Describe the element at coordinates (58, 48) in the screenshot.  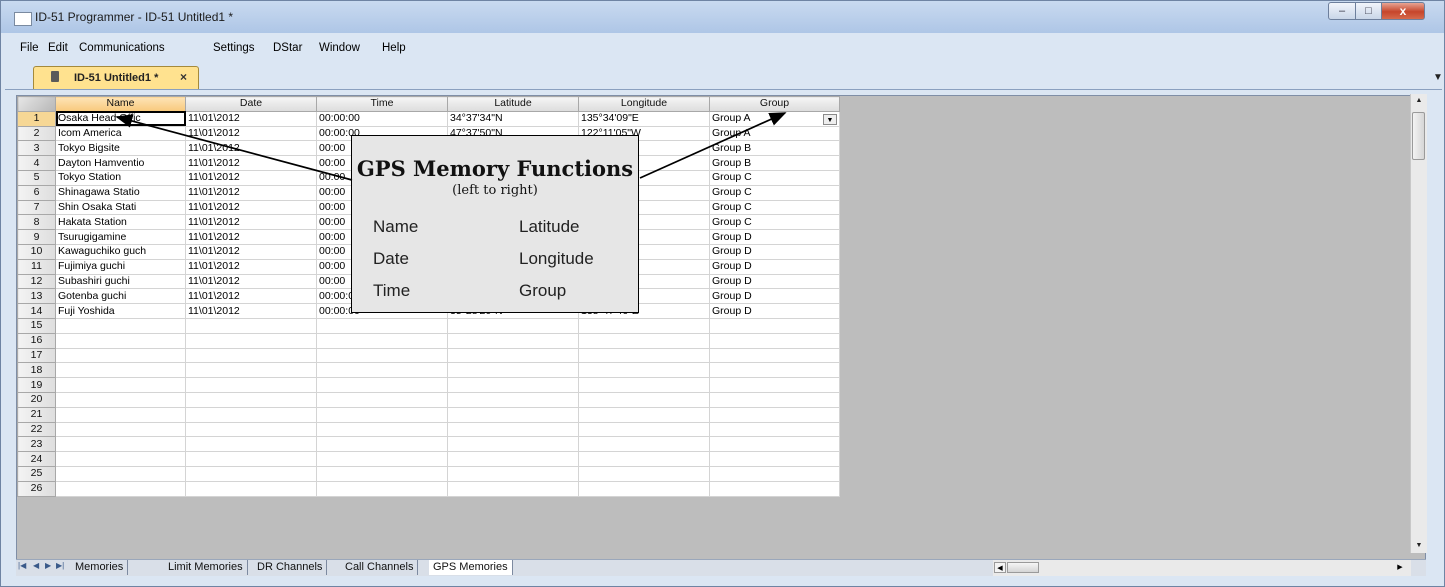
I see `menu-edit: Edit` at that location.